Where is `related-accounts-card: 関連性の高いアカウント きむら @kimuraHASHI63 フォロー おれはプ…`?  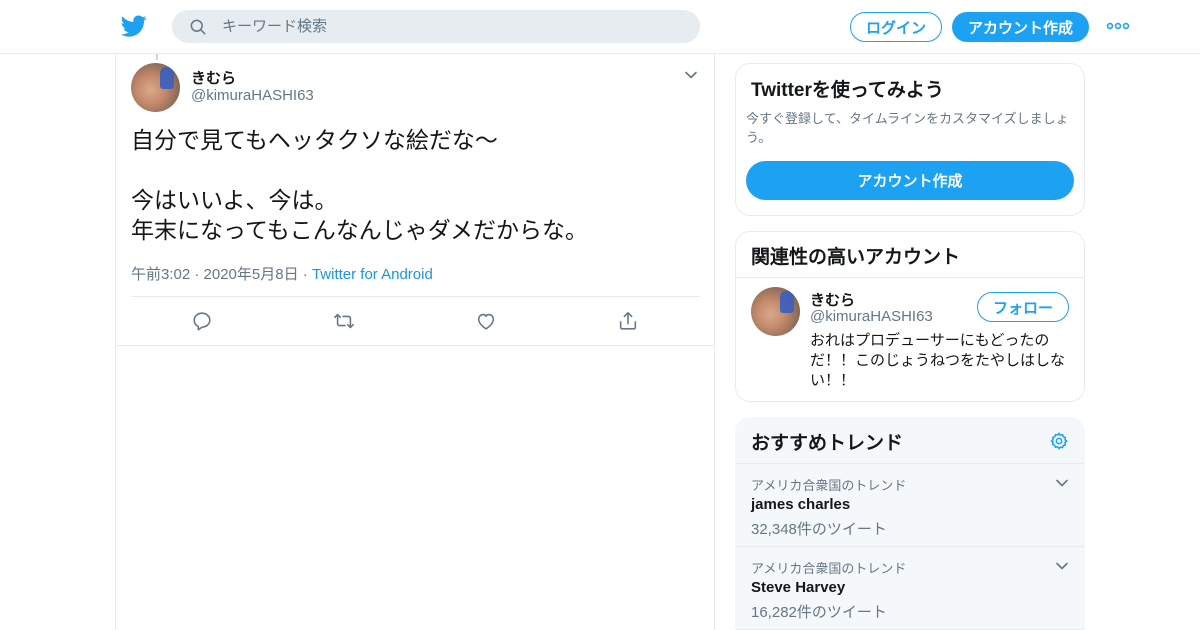
related-accounts-card: 関連性の高いアカウント きむら @kimuraHASHI63 フォロー おれはプ… is located at coordinates (910, 316).